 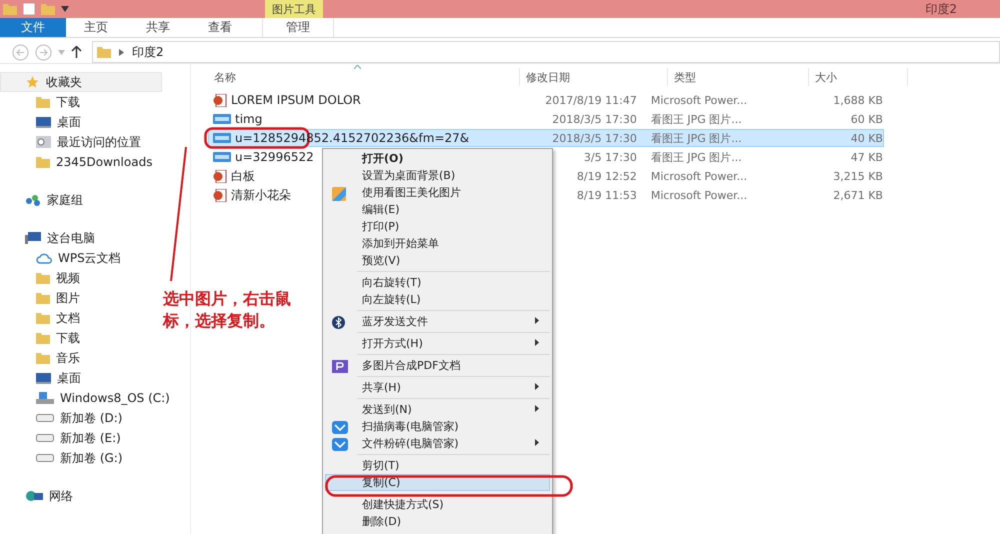 What do you see at coordinates (294, 9) in the screenshot?
I see `context-tab-label: 图片工具` at bounding box center [294, 9].